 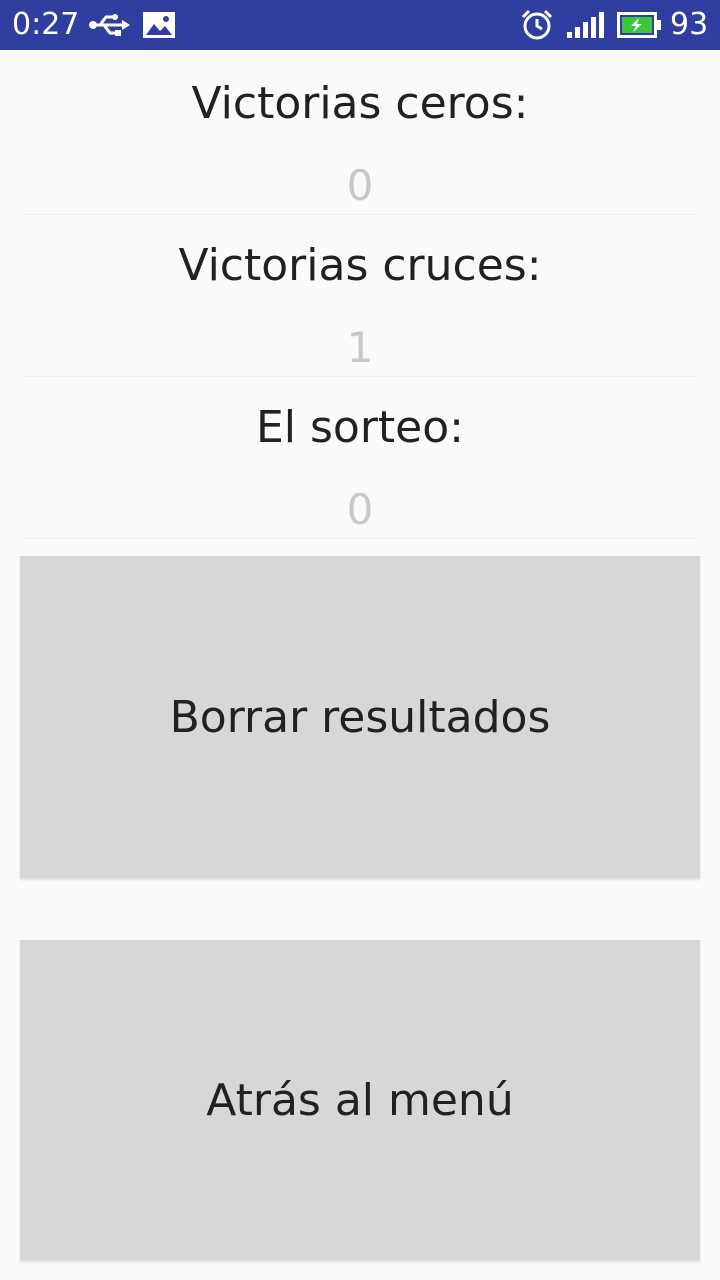 I want to click on image-icon, so click(x=159, y=25).